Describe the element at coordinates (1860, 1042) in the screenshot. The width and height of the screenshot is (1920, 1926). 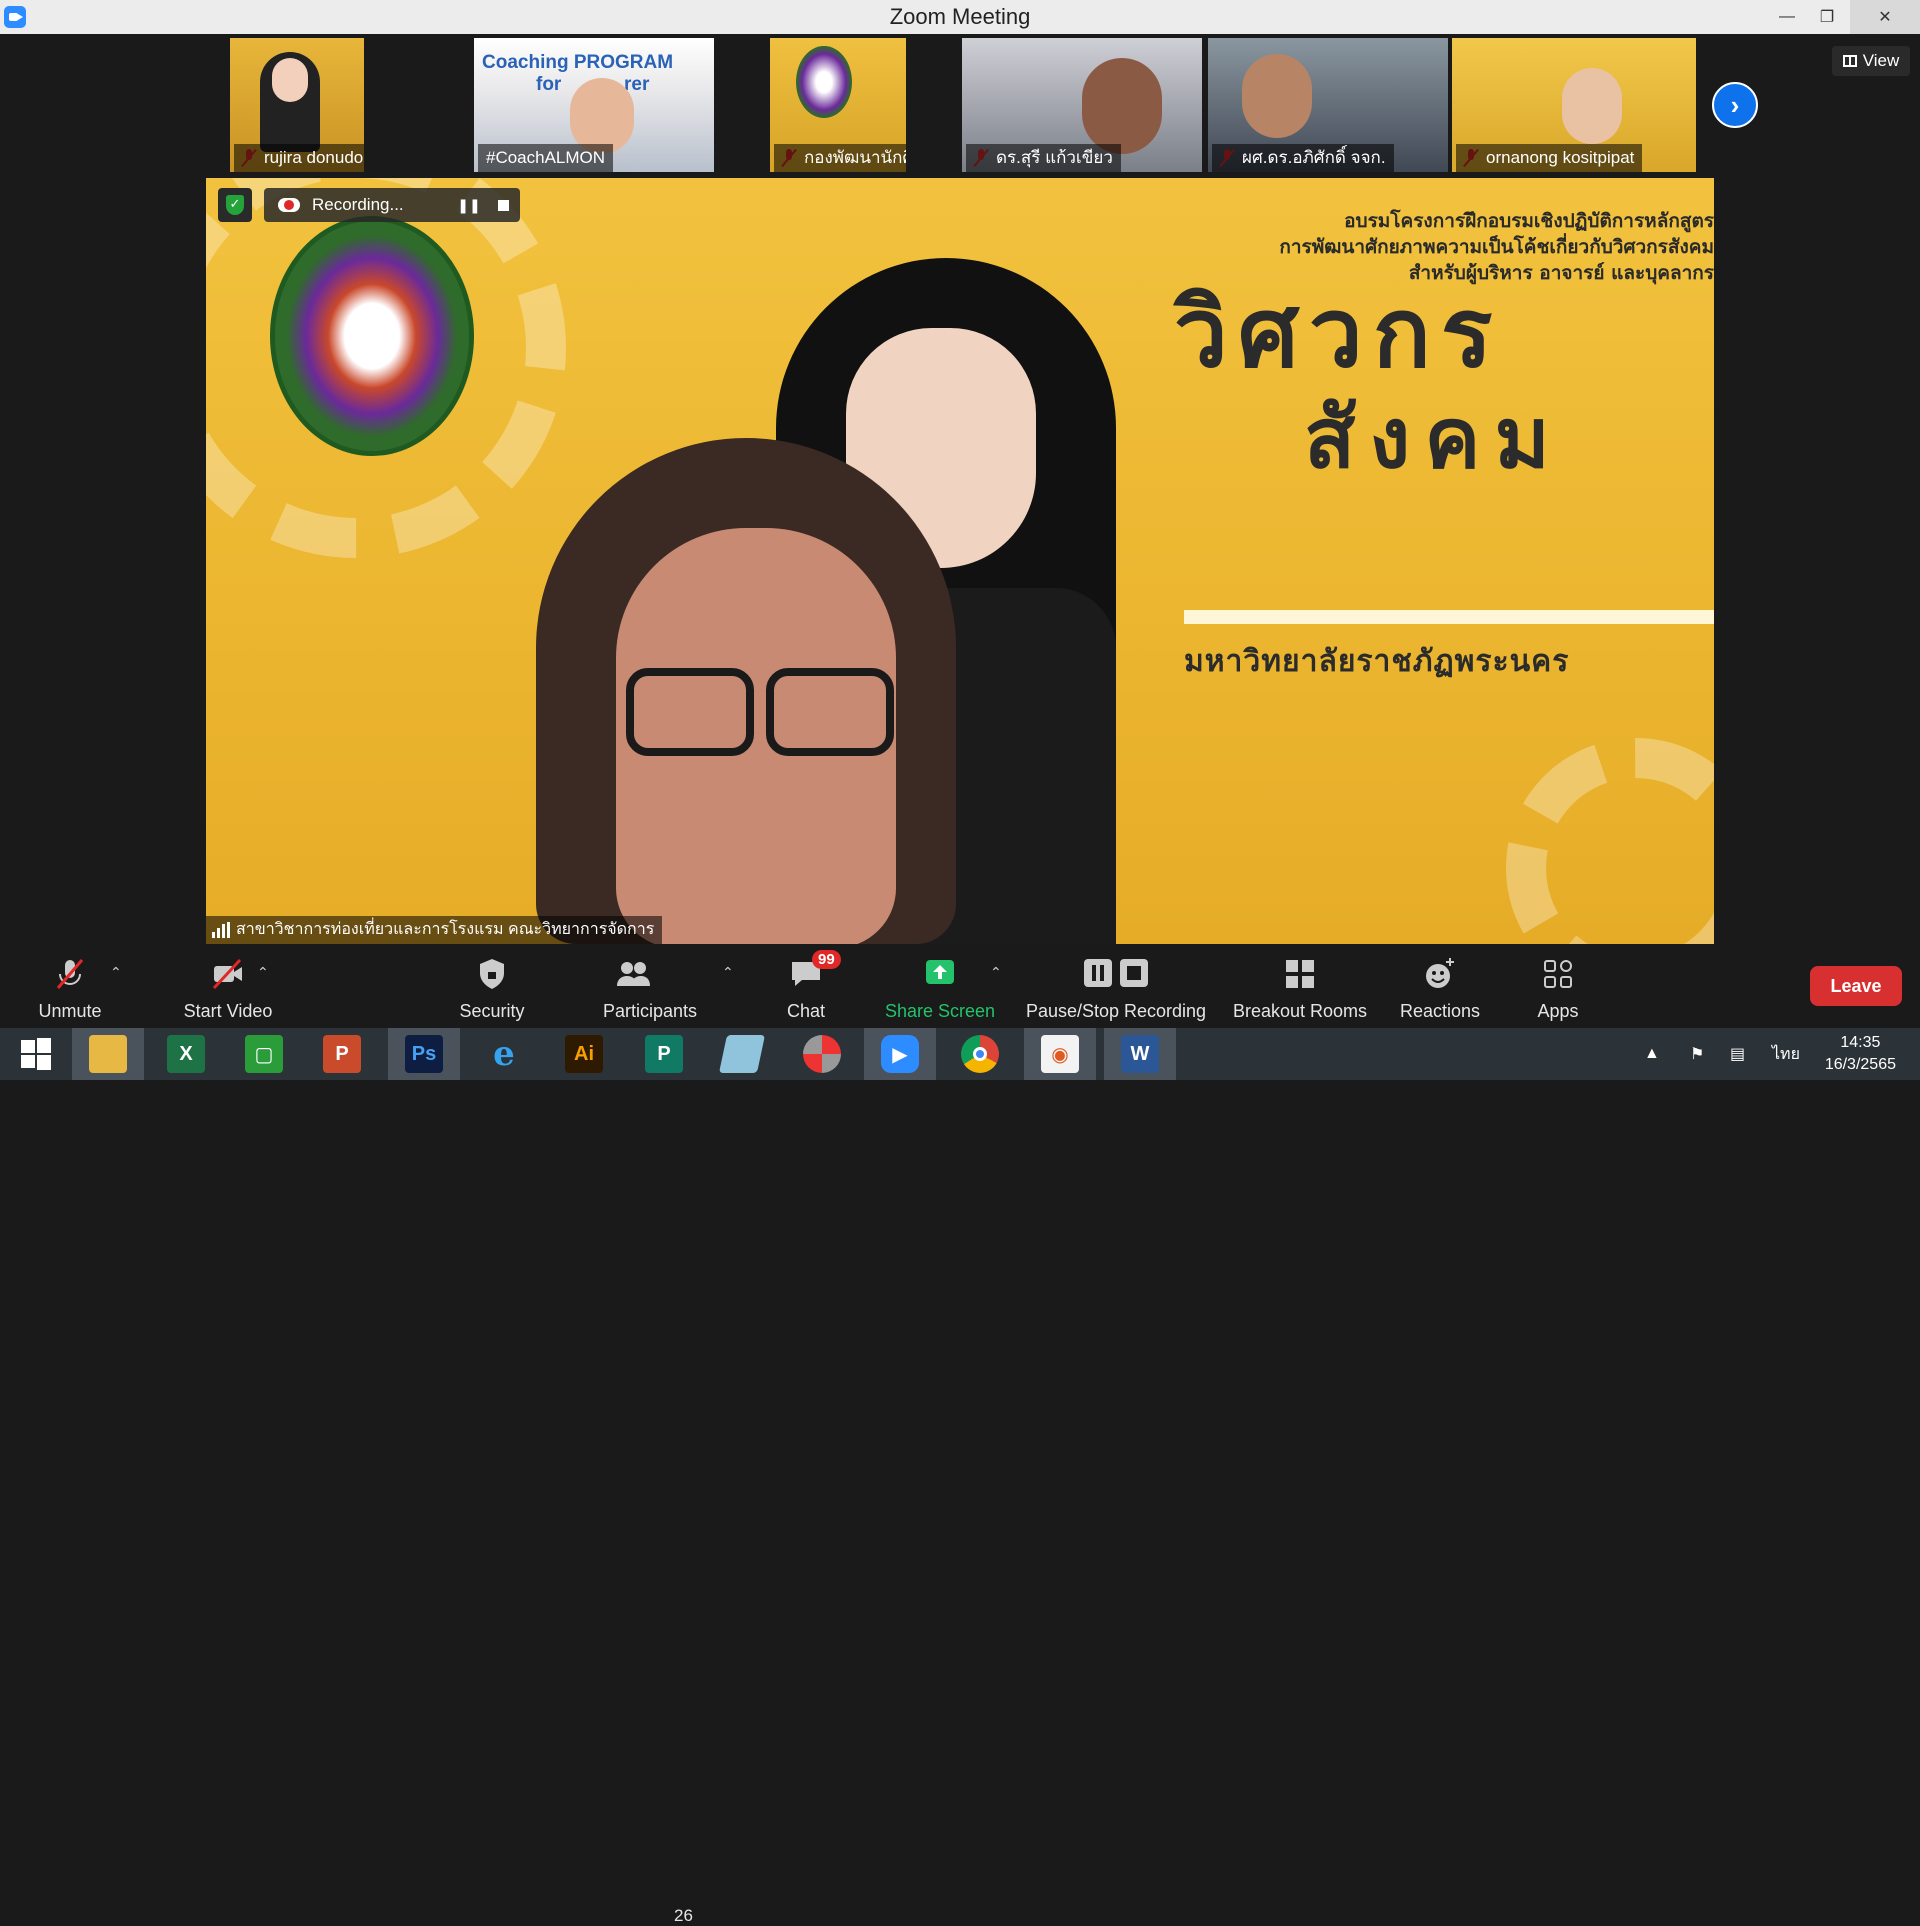
I see `clock-time: 14:35` at that location.